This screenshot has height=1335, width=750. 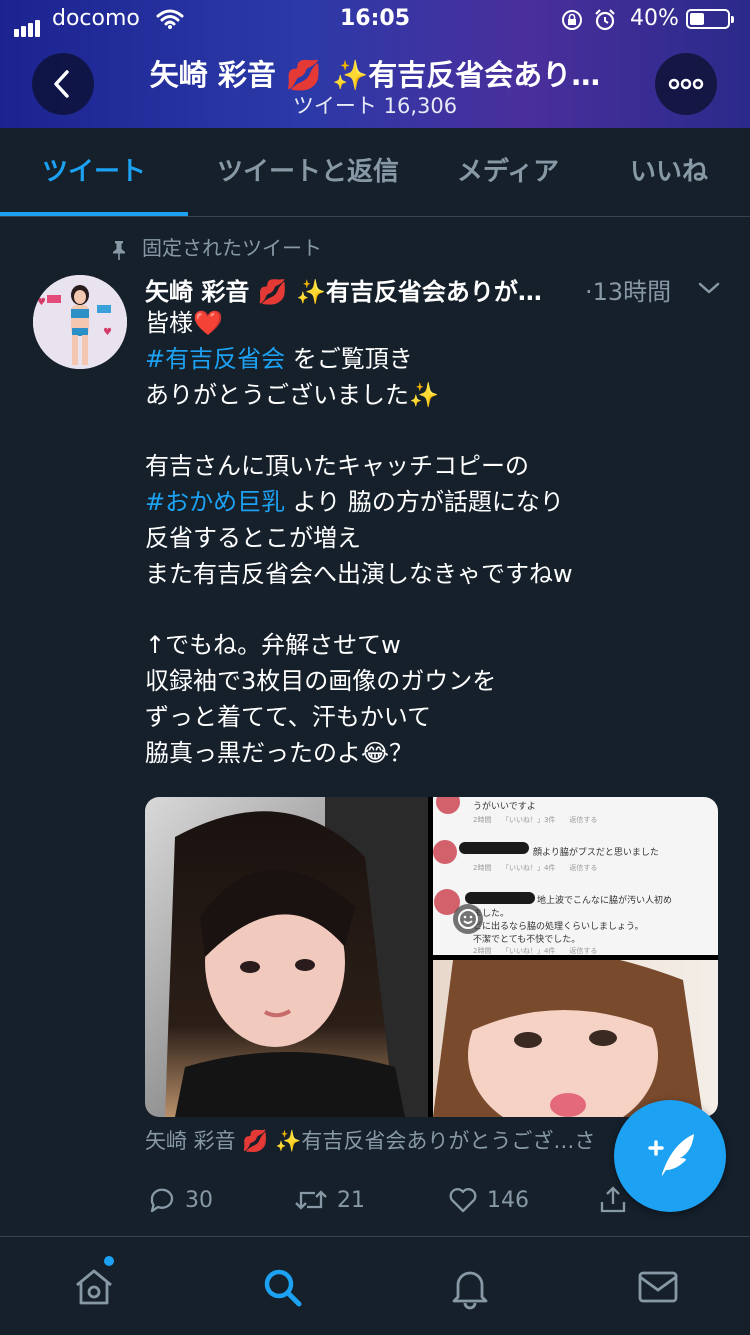 I want to click on pin-icon, so click(x=119, y=250).